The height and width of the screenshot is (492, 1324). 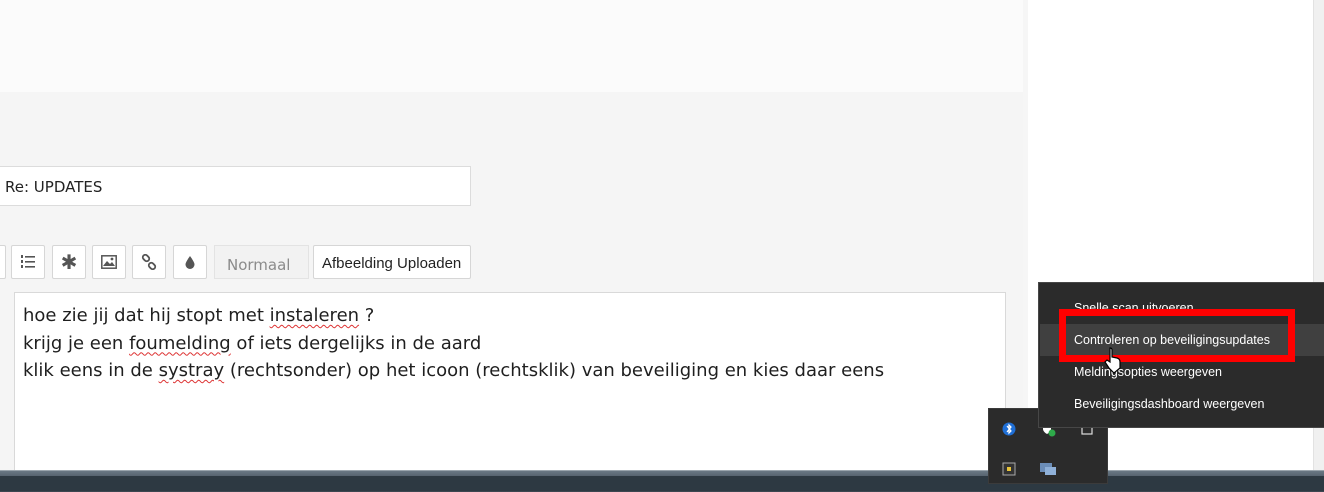 What do you see at coordinates (1182, 404) in the screenshot?
I see `menu-item-security-dashboard: Beveiligingsdashboard weergeven` at bounding box center [1182, 404].